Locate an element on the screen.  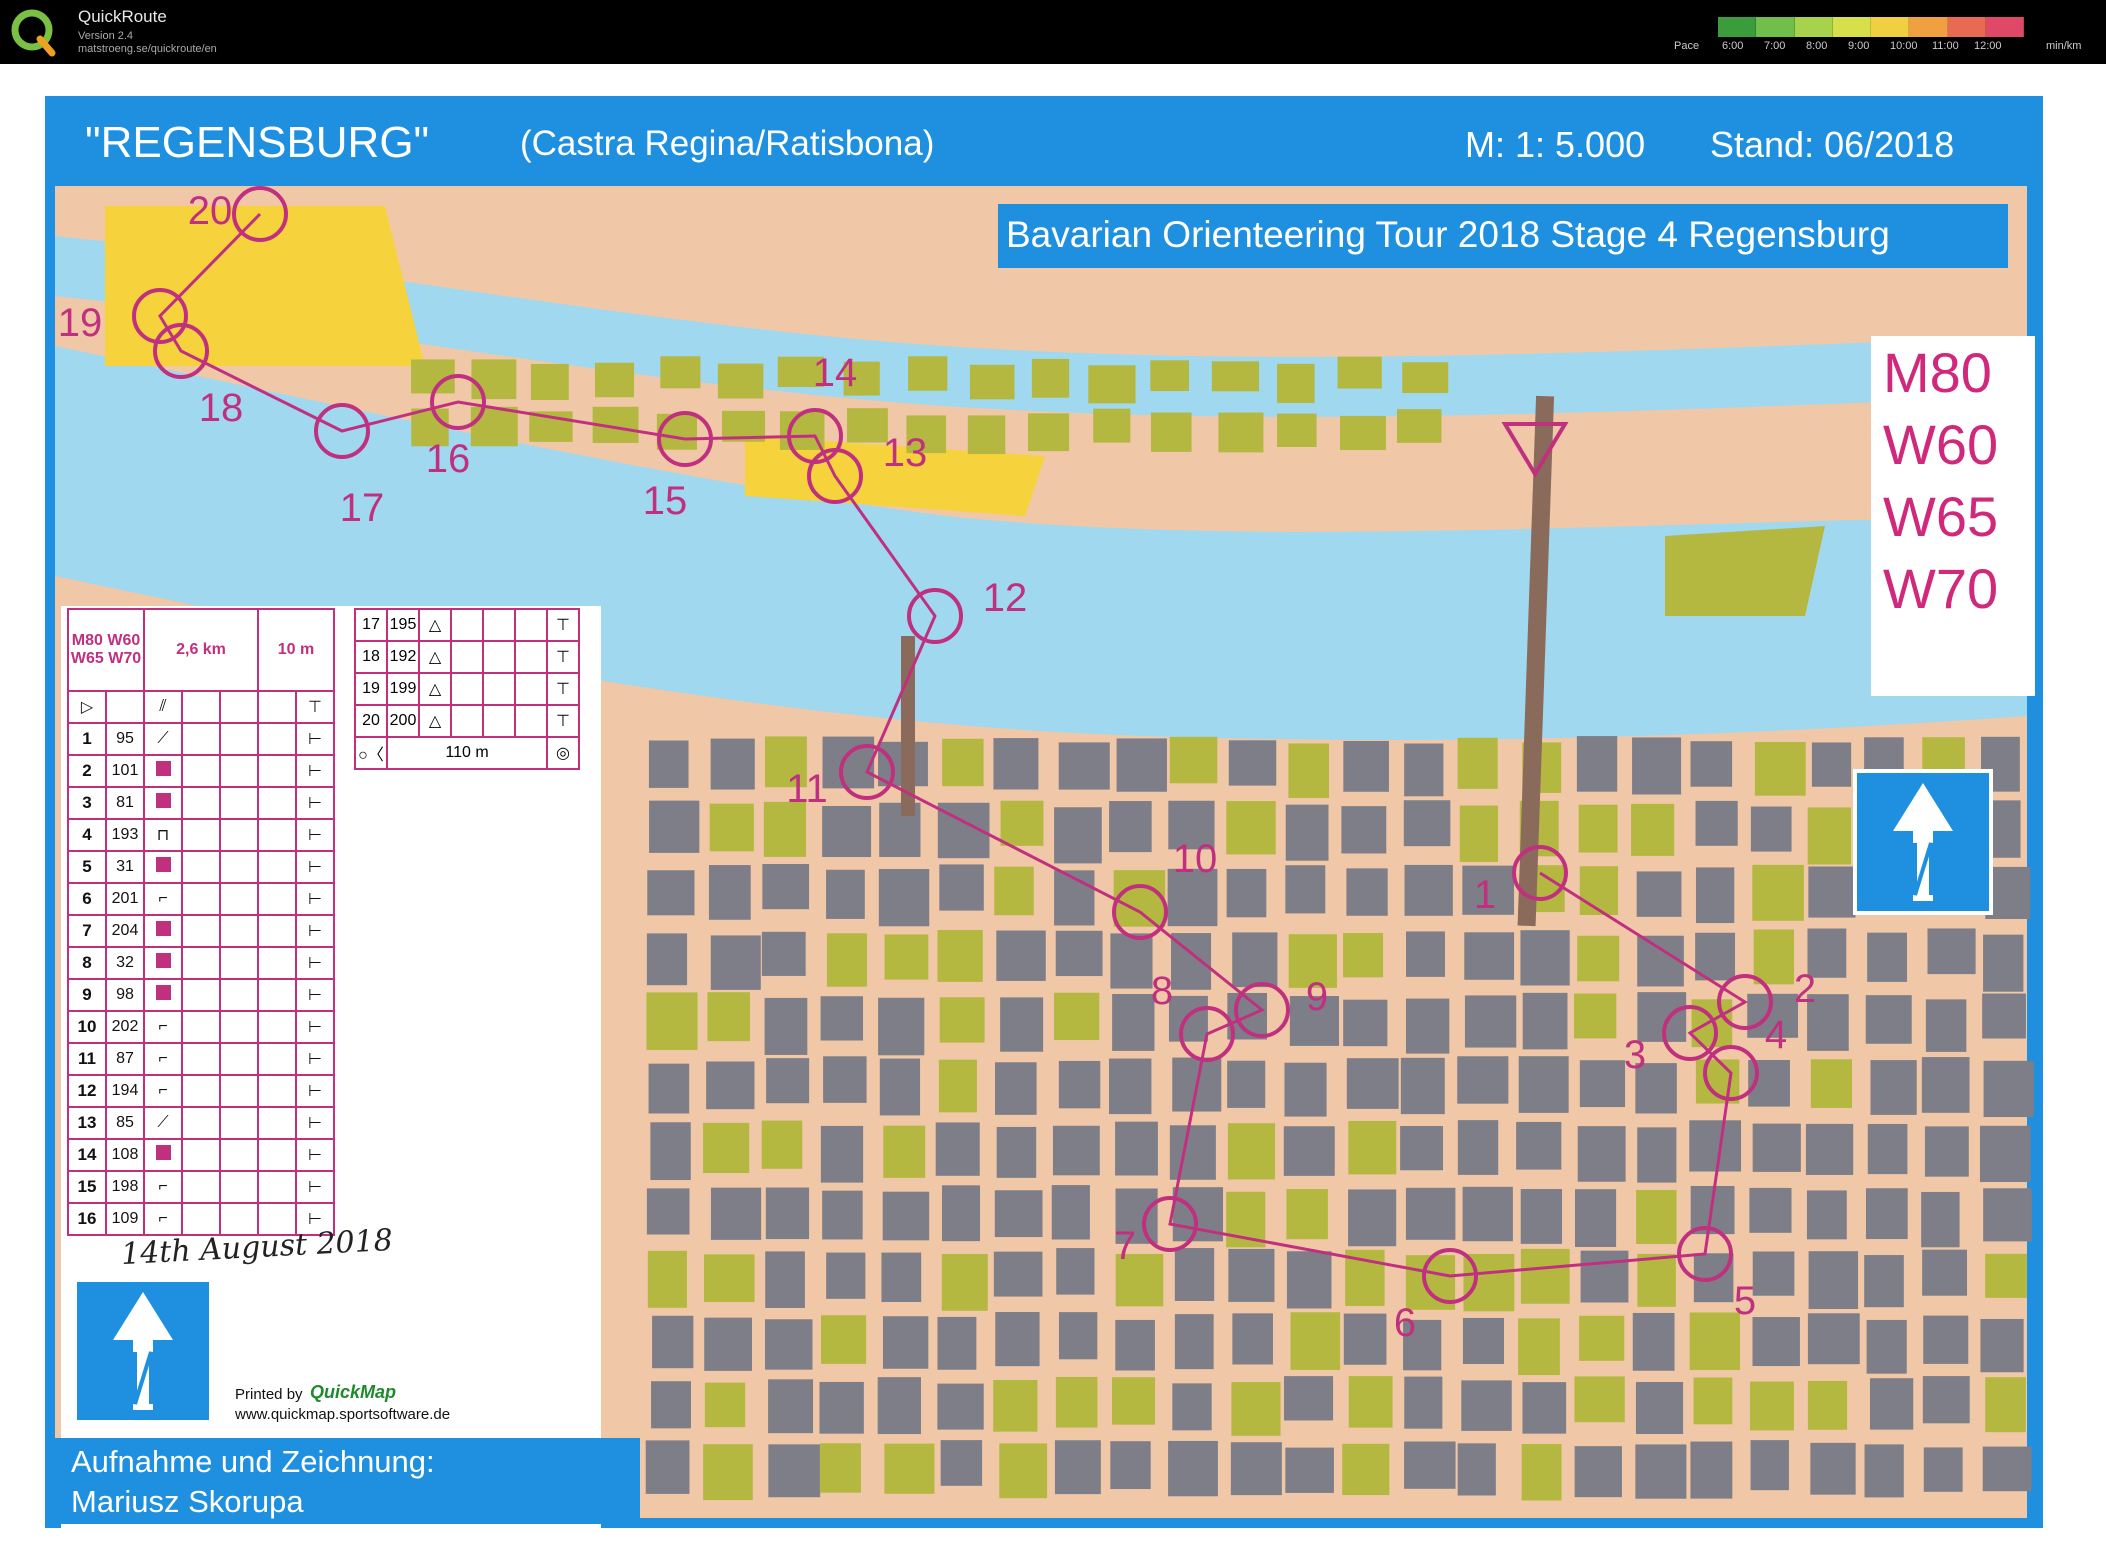
pace-color-scale is located at coordinates (1871, 27).